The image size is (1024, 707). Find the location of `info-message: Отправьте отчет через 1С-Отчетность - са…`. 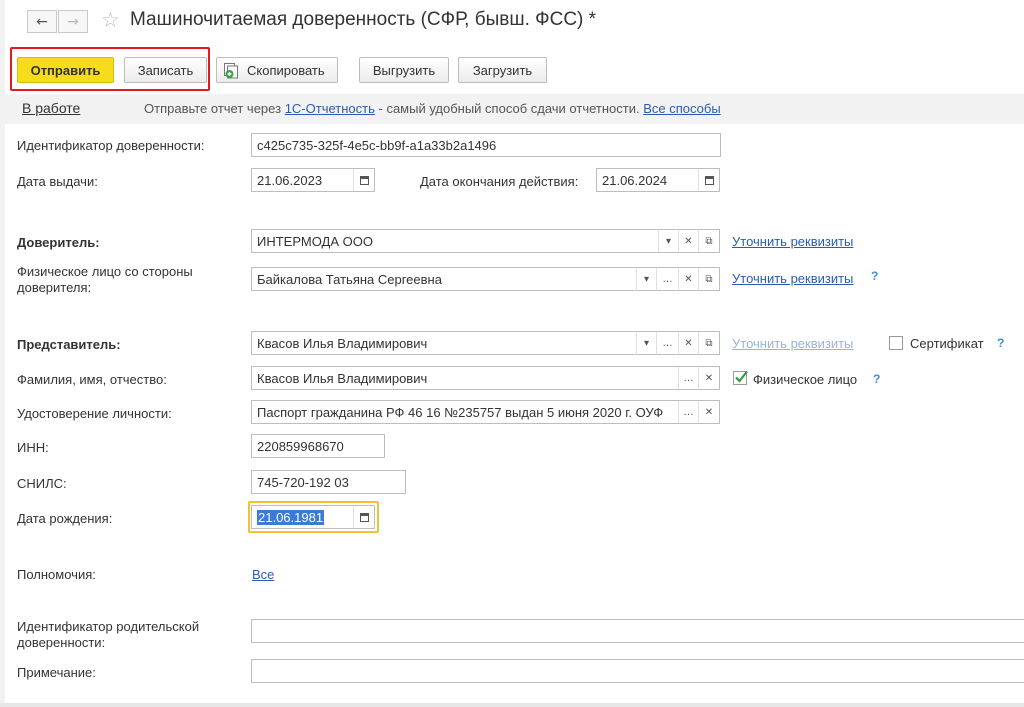

info-message: Отправьте отчет через 1С-Отчетность - са… is located at coordinates (432, 108).